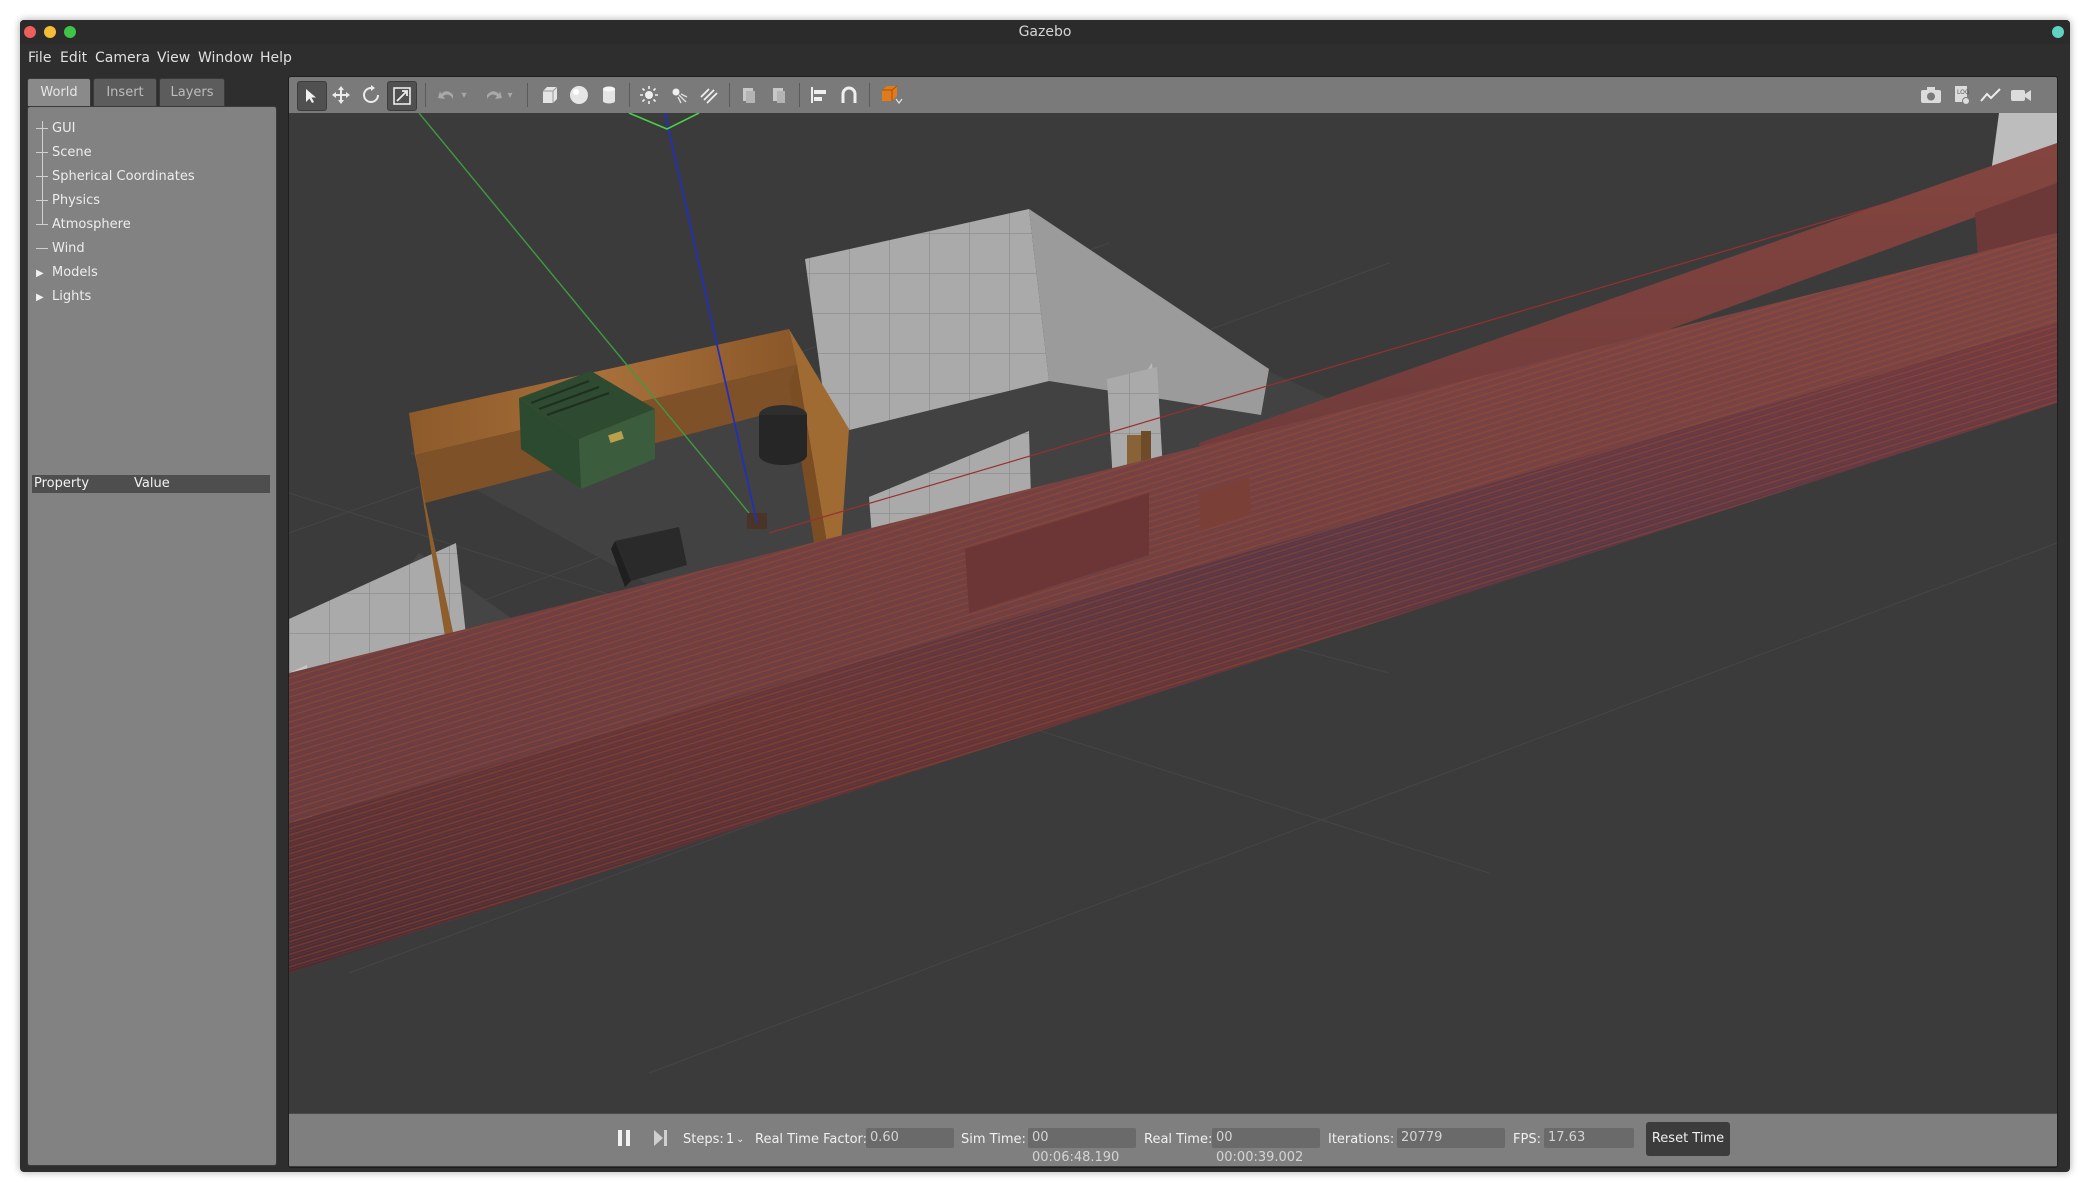 Image resolution: width=2088 pixels, height=1192 pixels. I want to click on tree-item-gui: GUI, so click(55, 129).